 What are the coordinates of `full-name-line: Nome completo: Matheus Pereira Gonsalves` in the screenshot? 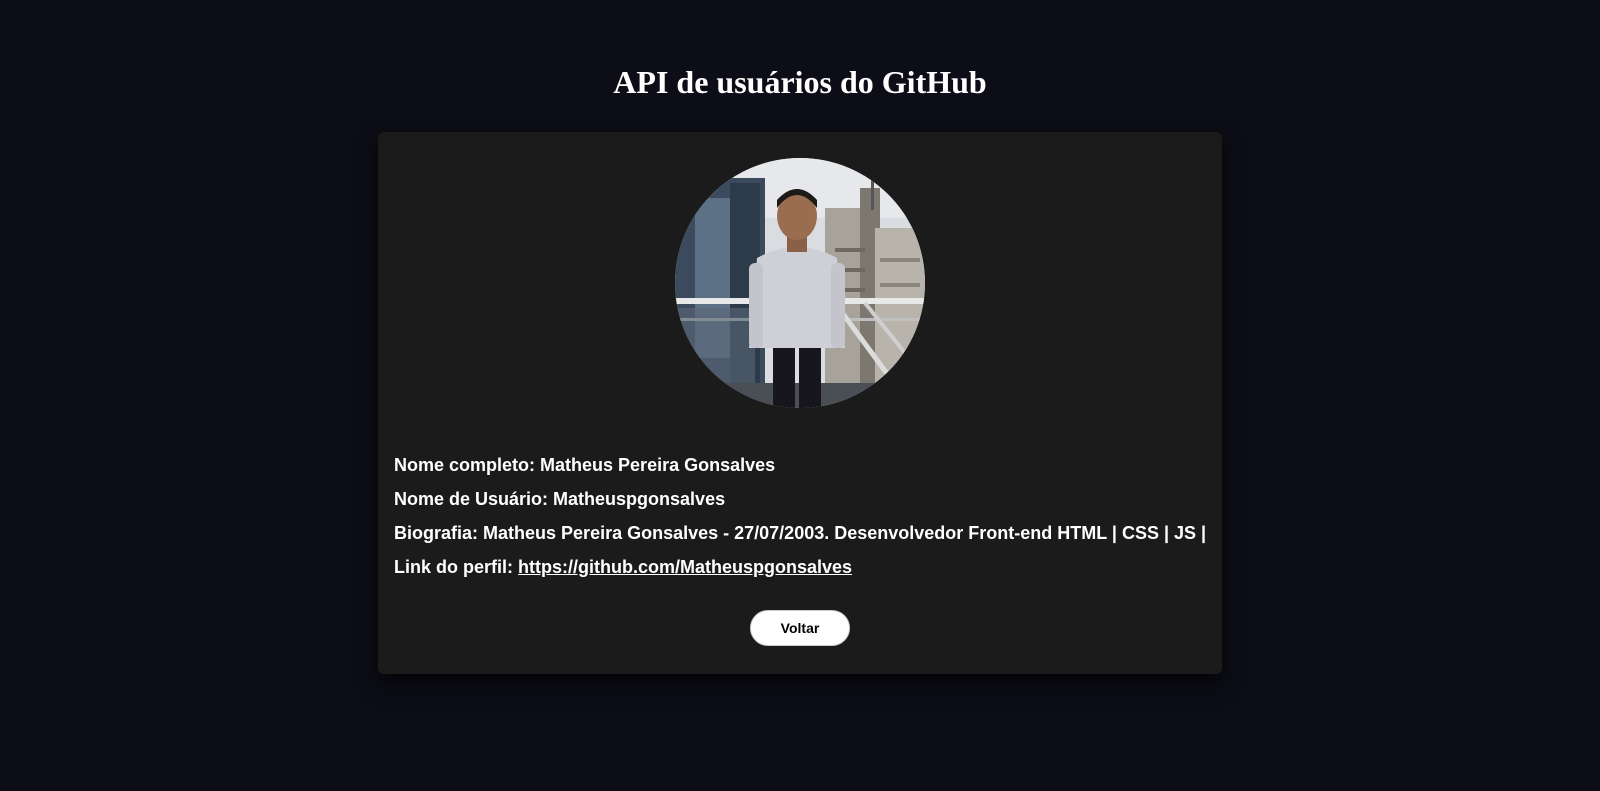 It's located at (804, 465).